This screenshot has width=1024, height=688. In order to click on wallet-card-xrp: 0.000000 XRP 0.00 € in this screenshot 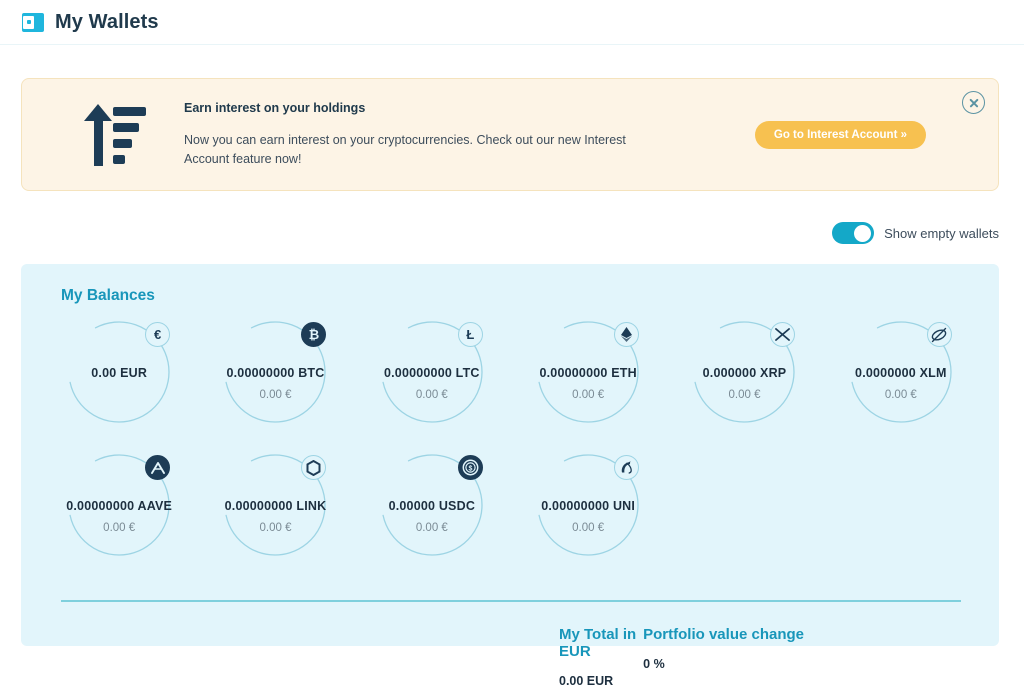, I will do `click(744, 369)`.